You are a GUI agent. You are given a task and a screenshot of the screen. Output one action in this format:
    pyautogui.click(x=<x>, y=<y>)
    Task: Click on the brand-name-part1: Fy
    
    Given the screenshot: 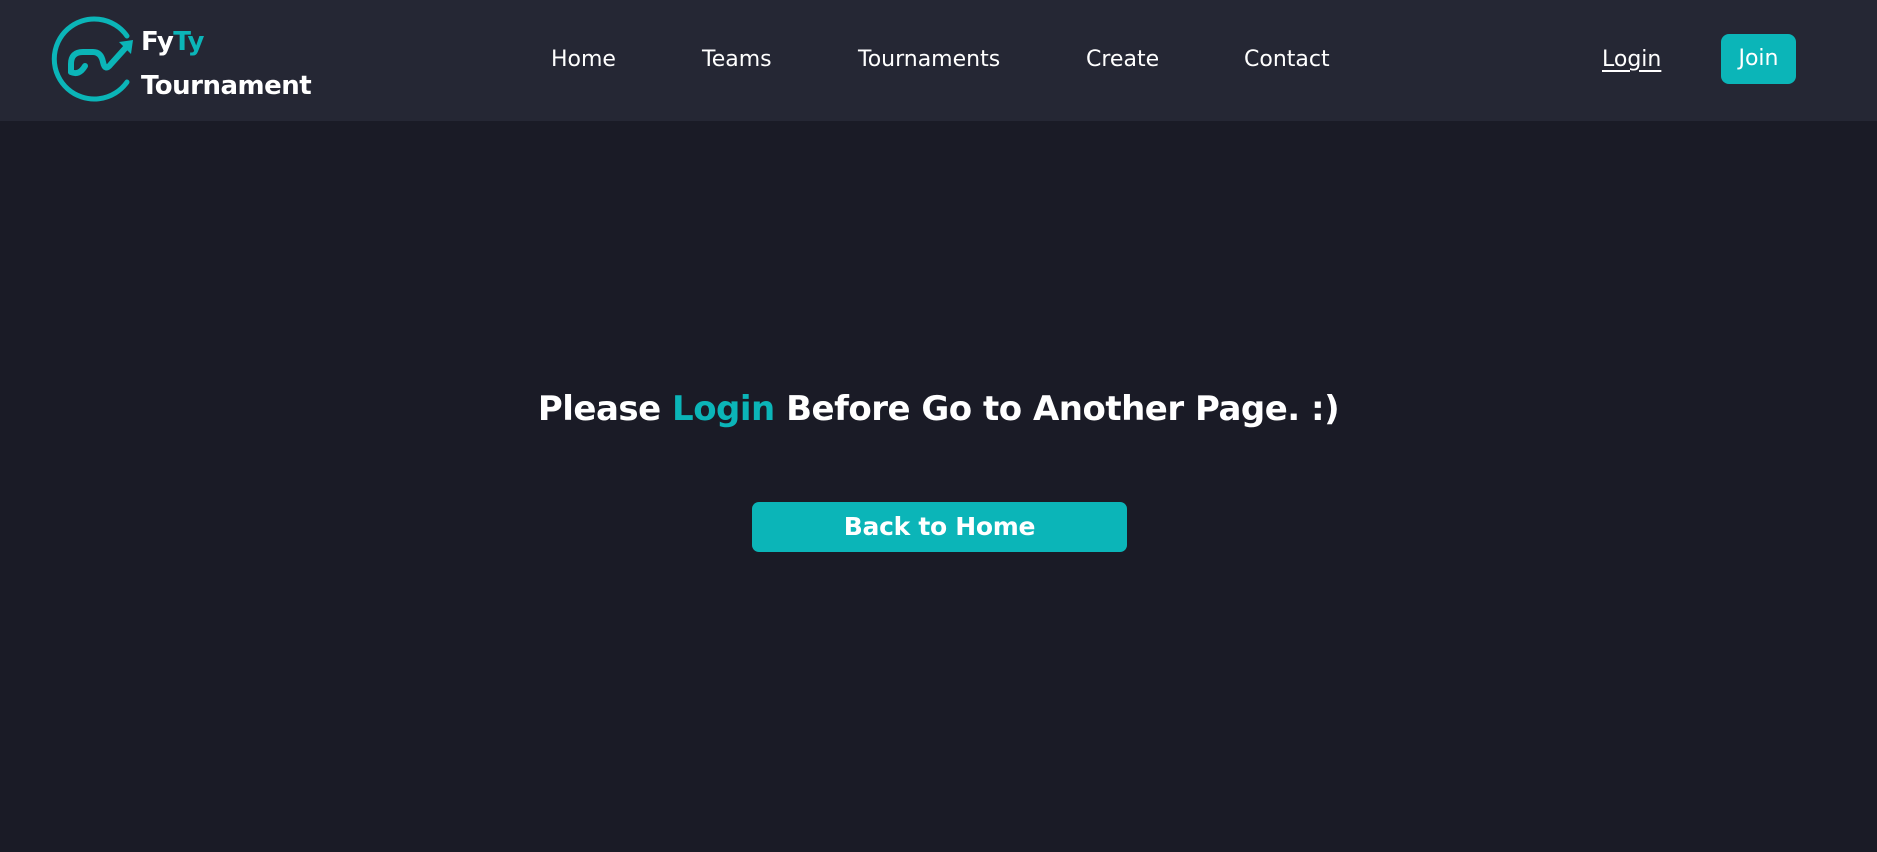 What is the action you would take?
    pyautogui.click(x=157, y=42)
    